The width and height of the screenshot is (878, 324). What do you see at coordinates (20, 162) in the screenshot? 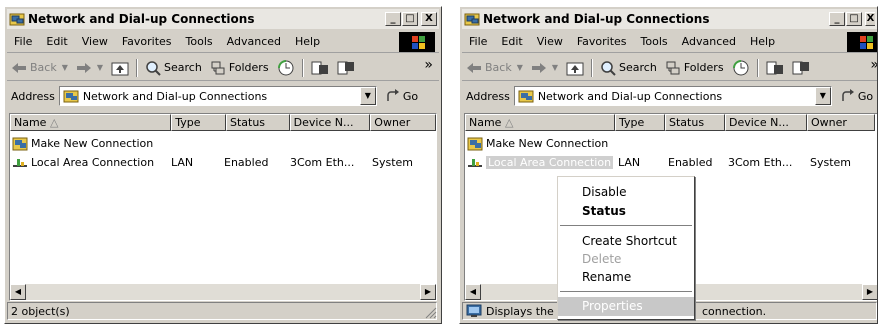
I see `lan-connection-icon` at bounding box center [20, 162].